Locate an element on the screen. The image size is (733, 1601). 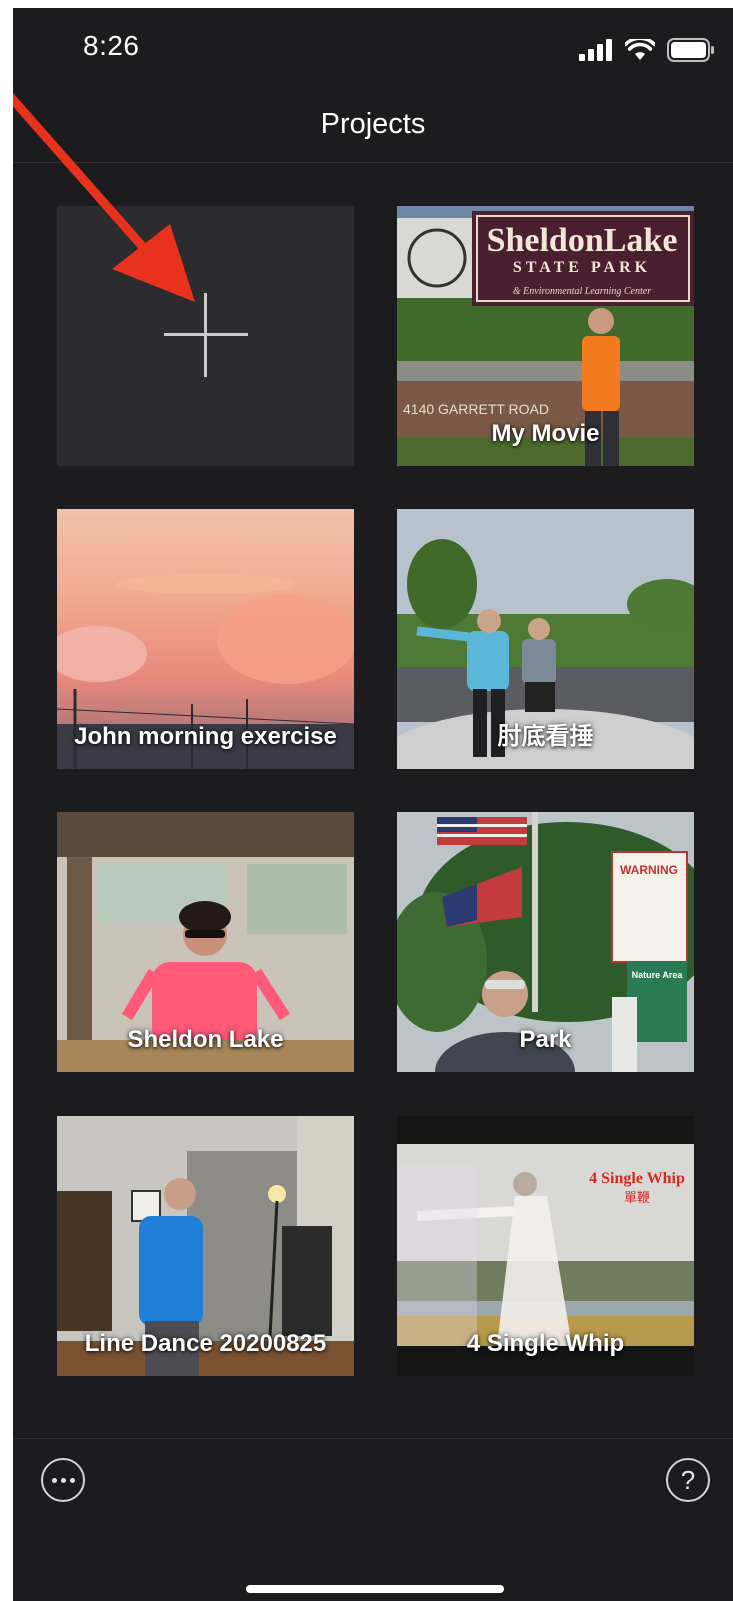
project-title: 肘底看捶 is located at coordinates (545, 736).